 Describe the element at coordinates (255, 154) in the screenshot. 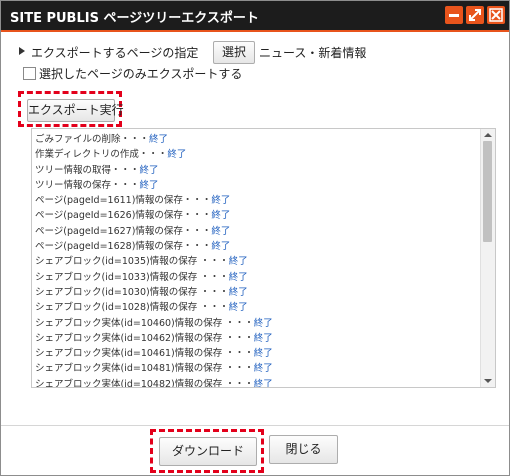

I see `log-line: 作業ディレクトリの作成・・・終了` at that location.